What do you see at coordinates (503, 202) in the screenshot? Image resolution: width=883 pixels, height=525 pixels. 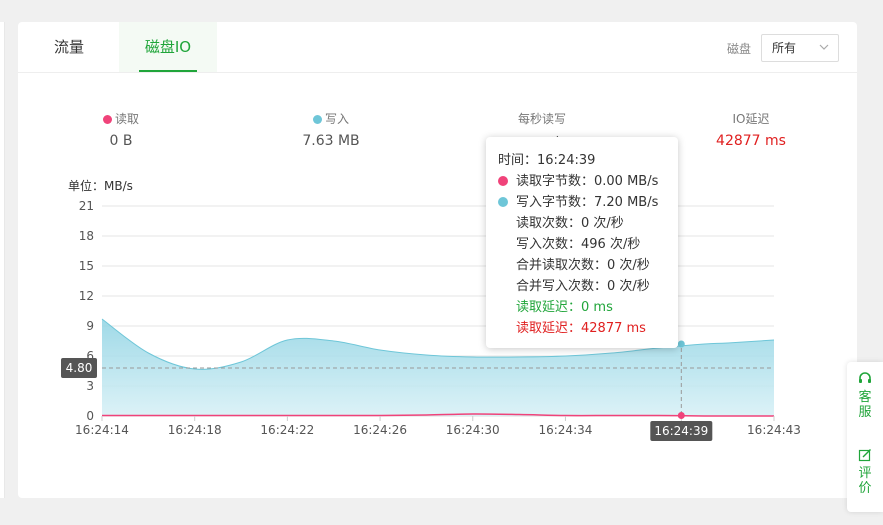 I see `write-dot-icon` at bounding box center [503, 202].